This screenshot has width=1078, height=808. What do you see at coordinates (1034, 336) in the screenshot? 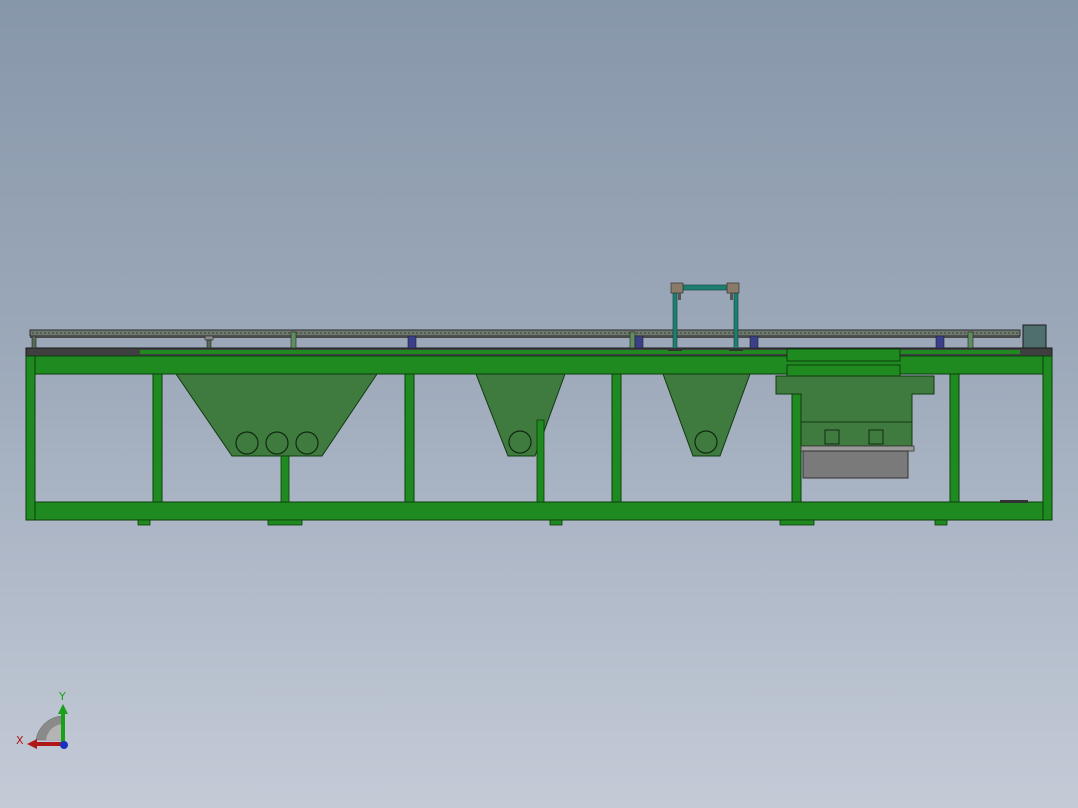
I see `drive-motor-box` at bounding box center [1034, 336].